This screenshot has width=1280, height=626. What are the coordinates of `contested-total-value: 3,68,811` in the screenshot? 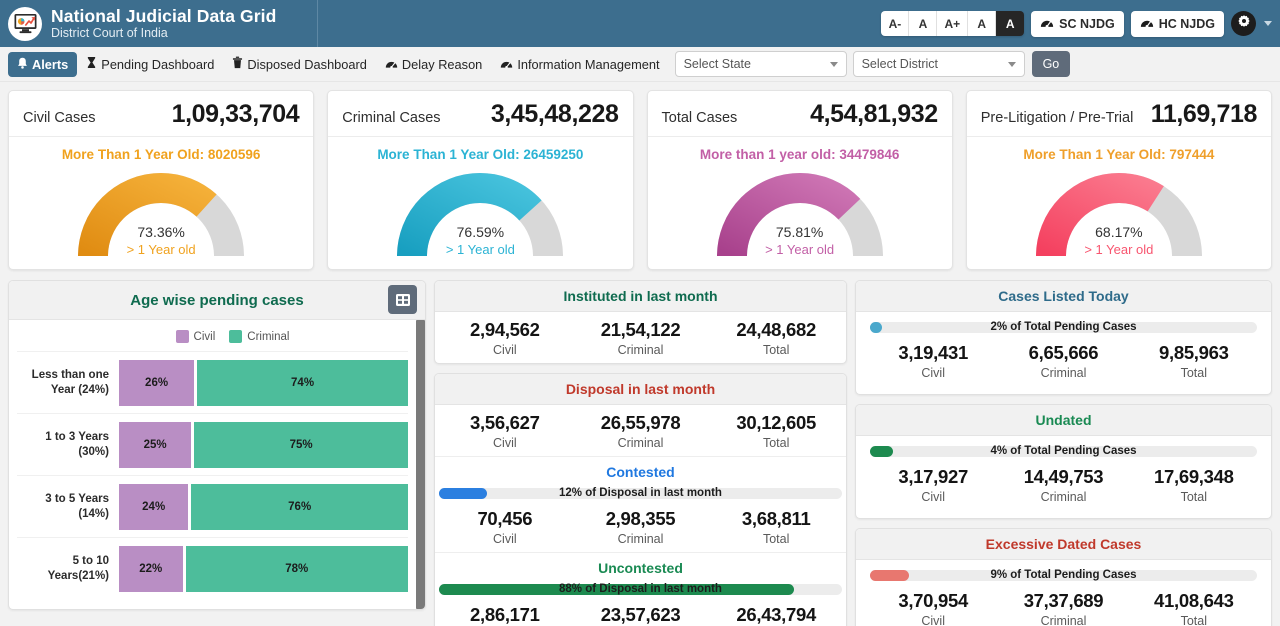 It's located at (776, 518).